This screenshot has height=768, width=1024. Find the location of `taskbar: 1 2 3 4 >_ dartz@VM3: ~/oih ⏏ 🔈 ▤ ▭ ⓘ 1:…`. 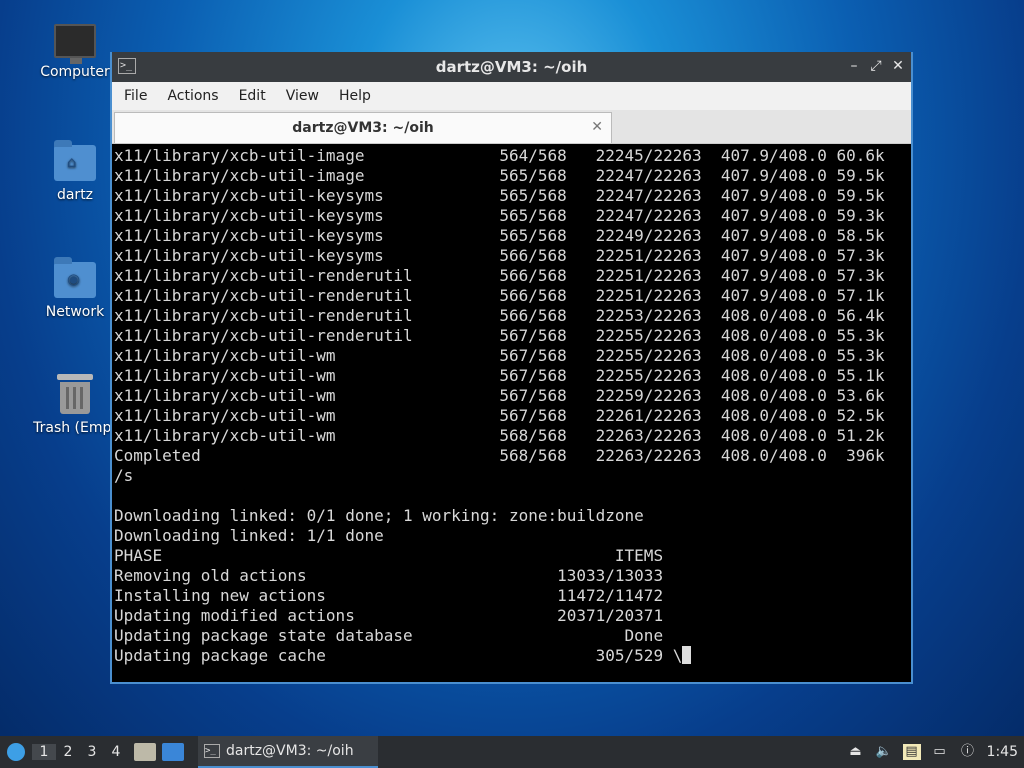

taskbar: 1 2 3 4 >_ dartz@VM3: ~/oih ⏏ 🔈 ▤ ▭ ⓘ 1:… is located at coordinates (512, 752).